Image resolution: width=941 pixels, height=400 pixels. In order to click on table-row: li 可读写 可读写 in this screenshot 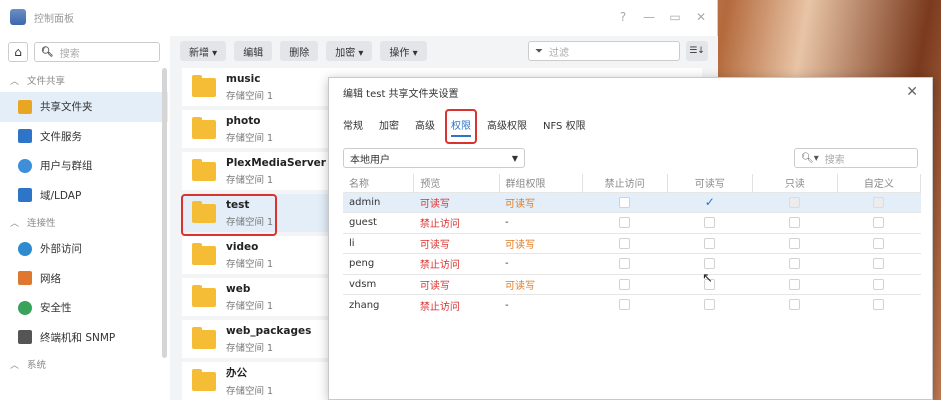, I will do `click(632, 243)`.